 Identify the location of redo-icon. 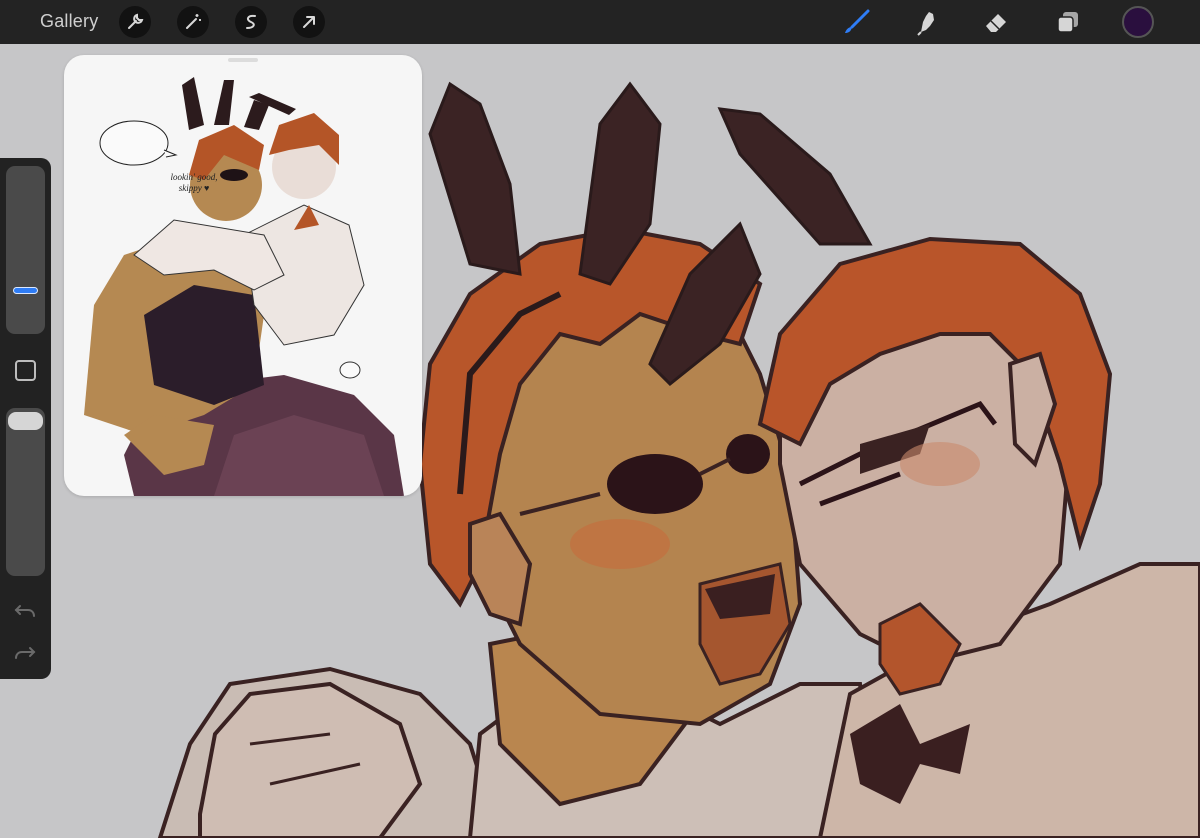
(25, 653).